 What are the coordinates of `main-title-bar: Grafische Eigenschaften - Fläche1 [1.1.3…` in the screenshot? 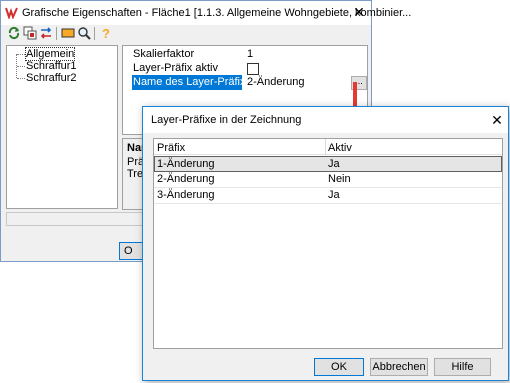 It's located at (206, 13).